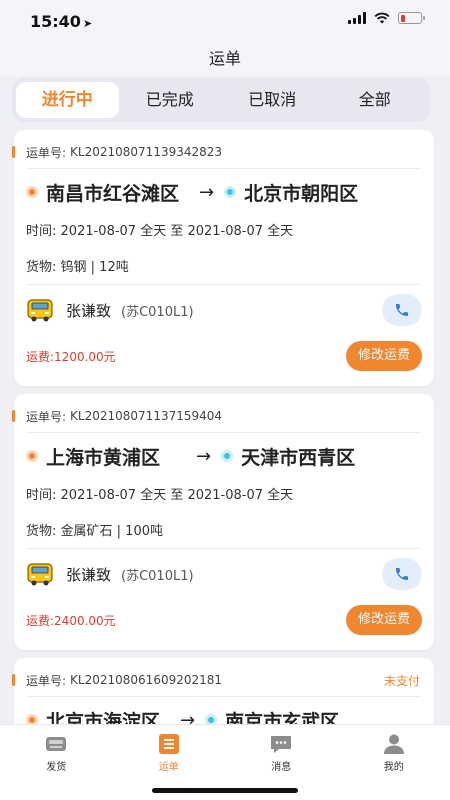 The width and height of the screenshot is (450, 800). What do you see at coordinates (111, 531) in the screenshot?
I see `goods-value: 金属矿石 | 100吨` at bounding box center [111, 531].